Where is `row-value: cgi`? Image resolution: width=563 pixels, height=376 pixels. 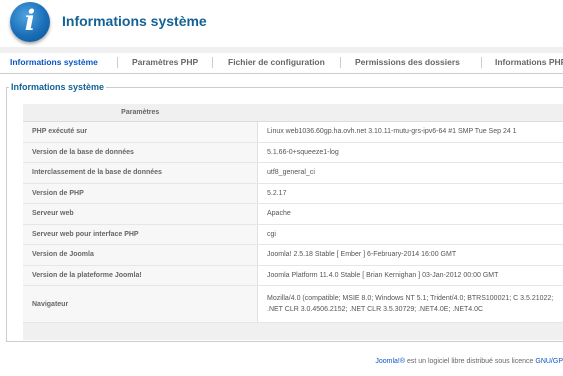
row-value: cgi is located at coordinates (410, 234).